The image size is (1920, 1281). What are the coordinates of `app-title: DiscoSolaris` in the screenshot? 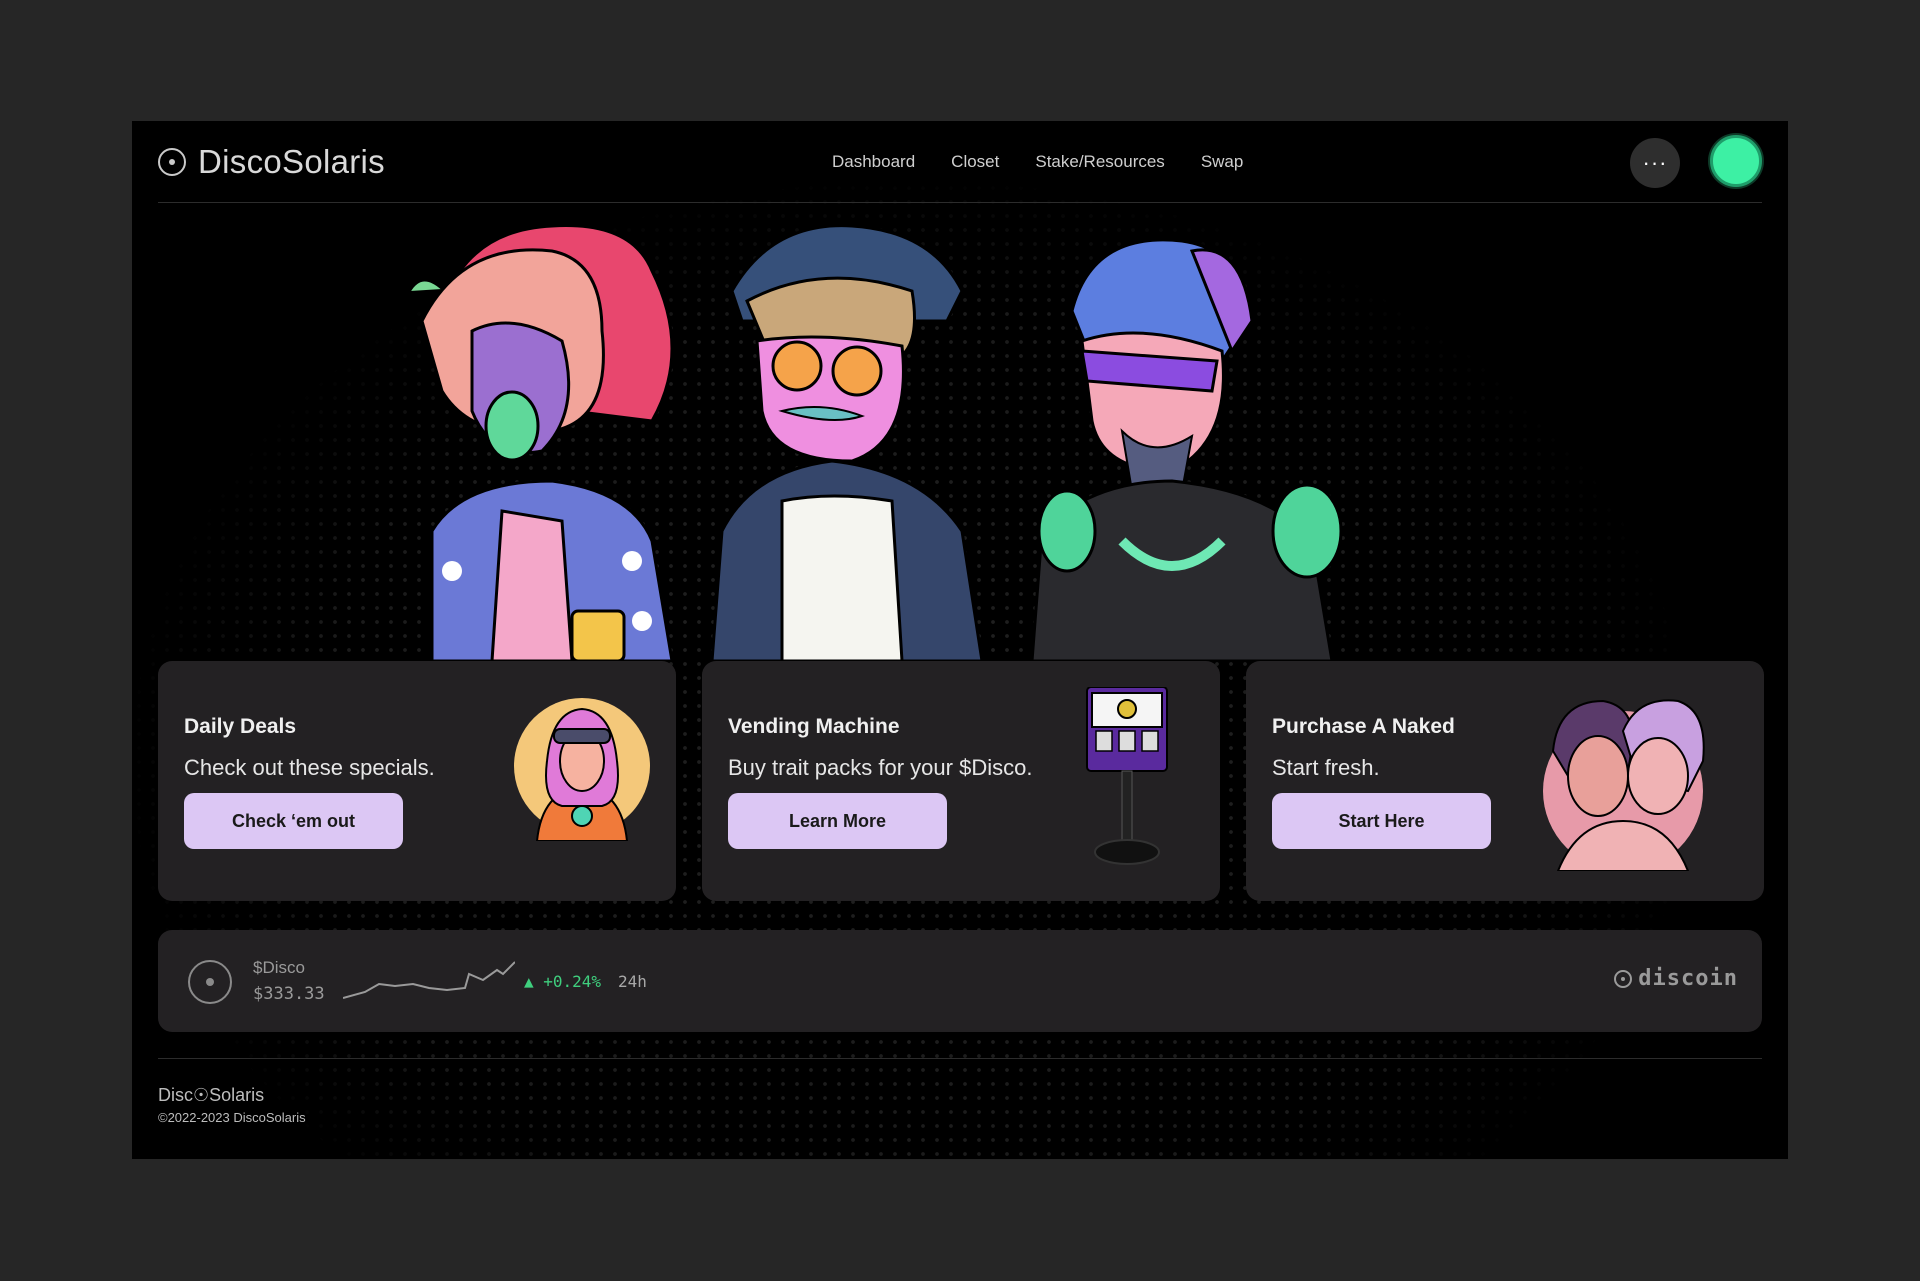 It's located at (291, 161).